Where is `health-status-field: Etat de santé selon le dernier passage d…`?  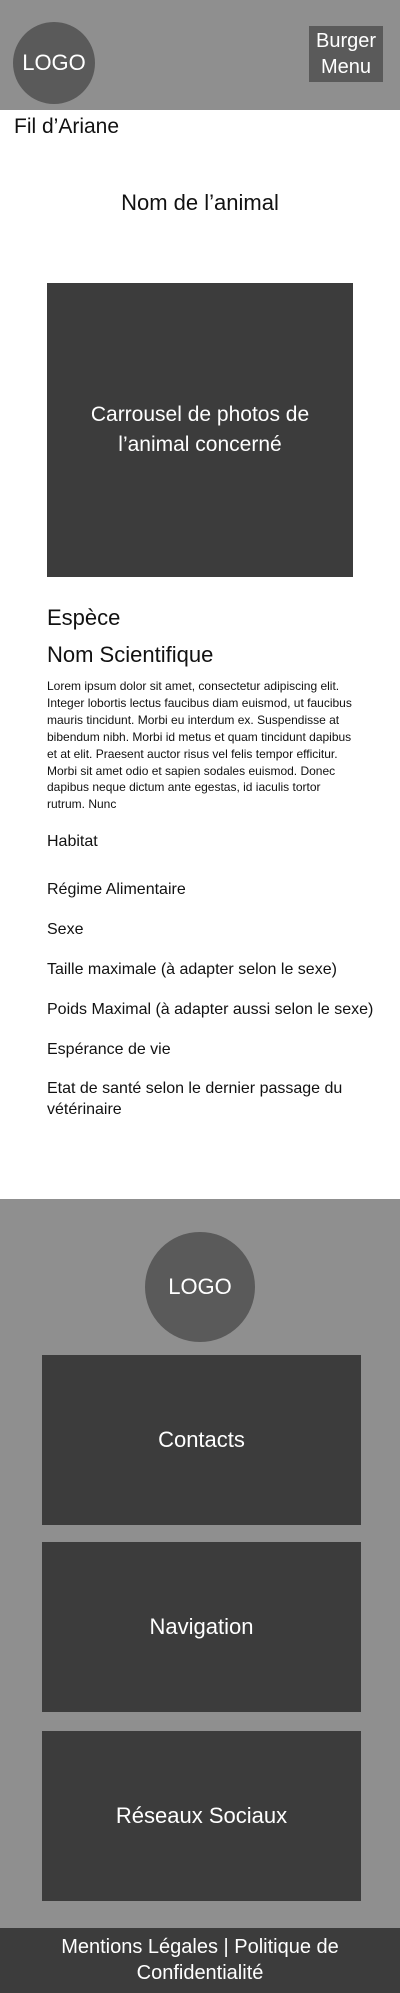
health-status-field: Etat de santé selon le dernier passage d… is located at coordinates (195, 1099).